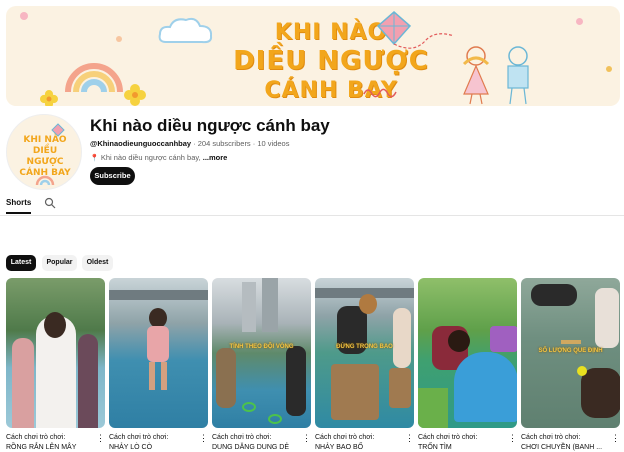 This screenshot has width=624, height=452. I want to click on swirl-icon, so click(380, 93).